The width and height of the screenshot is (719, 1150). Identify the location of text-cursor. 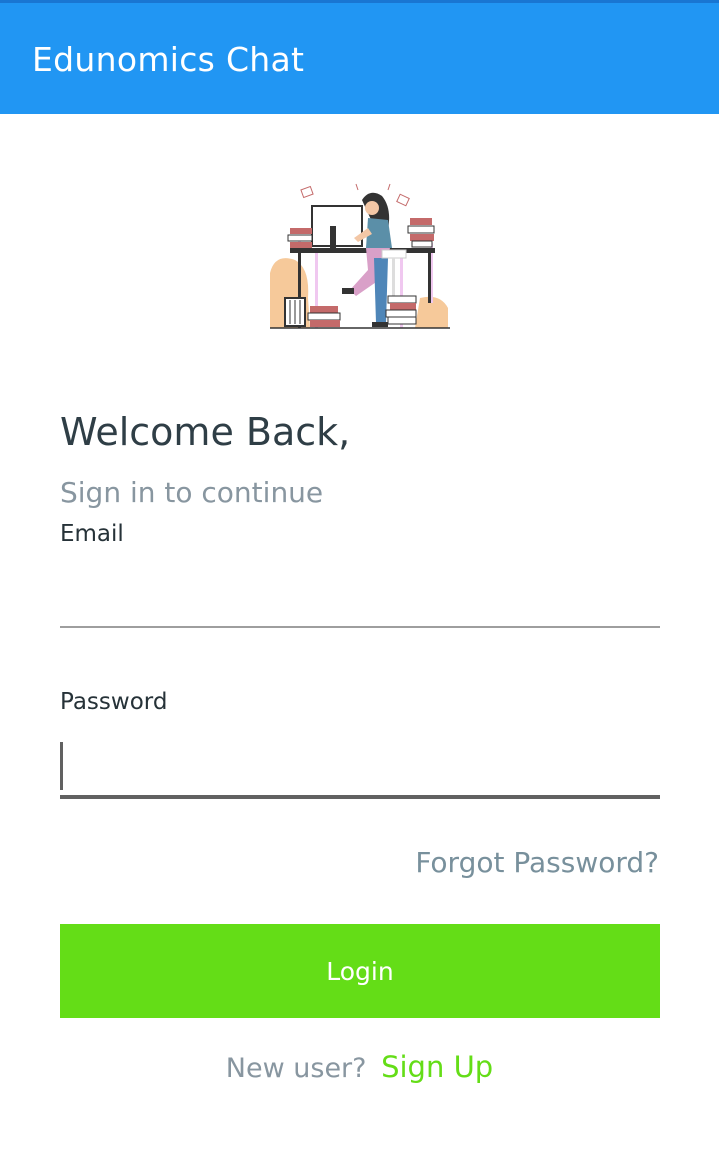
(61, 766).